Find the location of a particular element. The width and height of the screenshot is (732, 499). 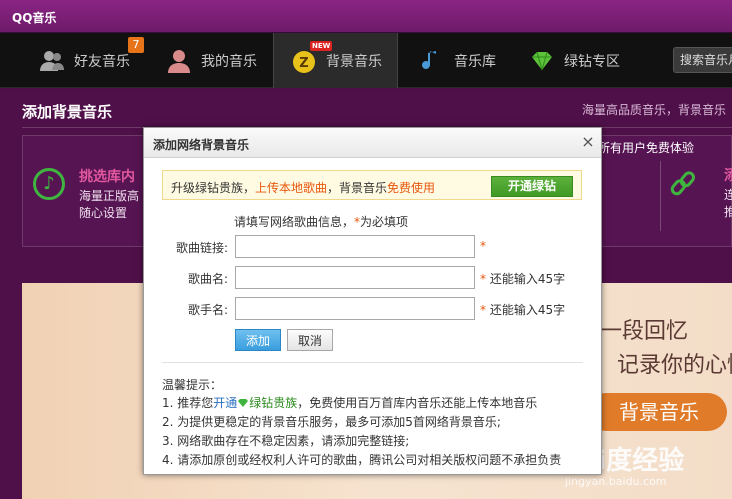

dialog-title: 添加网络背景音乐 is located at coordinates (201, 145).